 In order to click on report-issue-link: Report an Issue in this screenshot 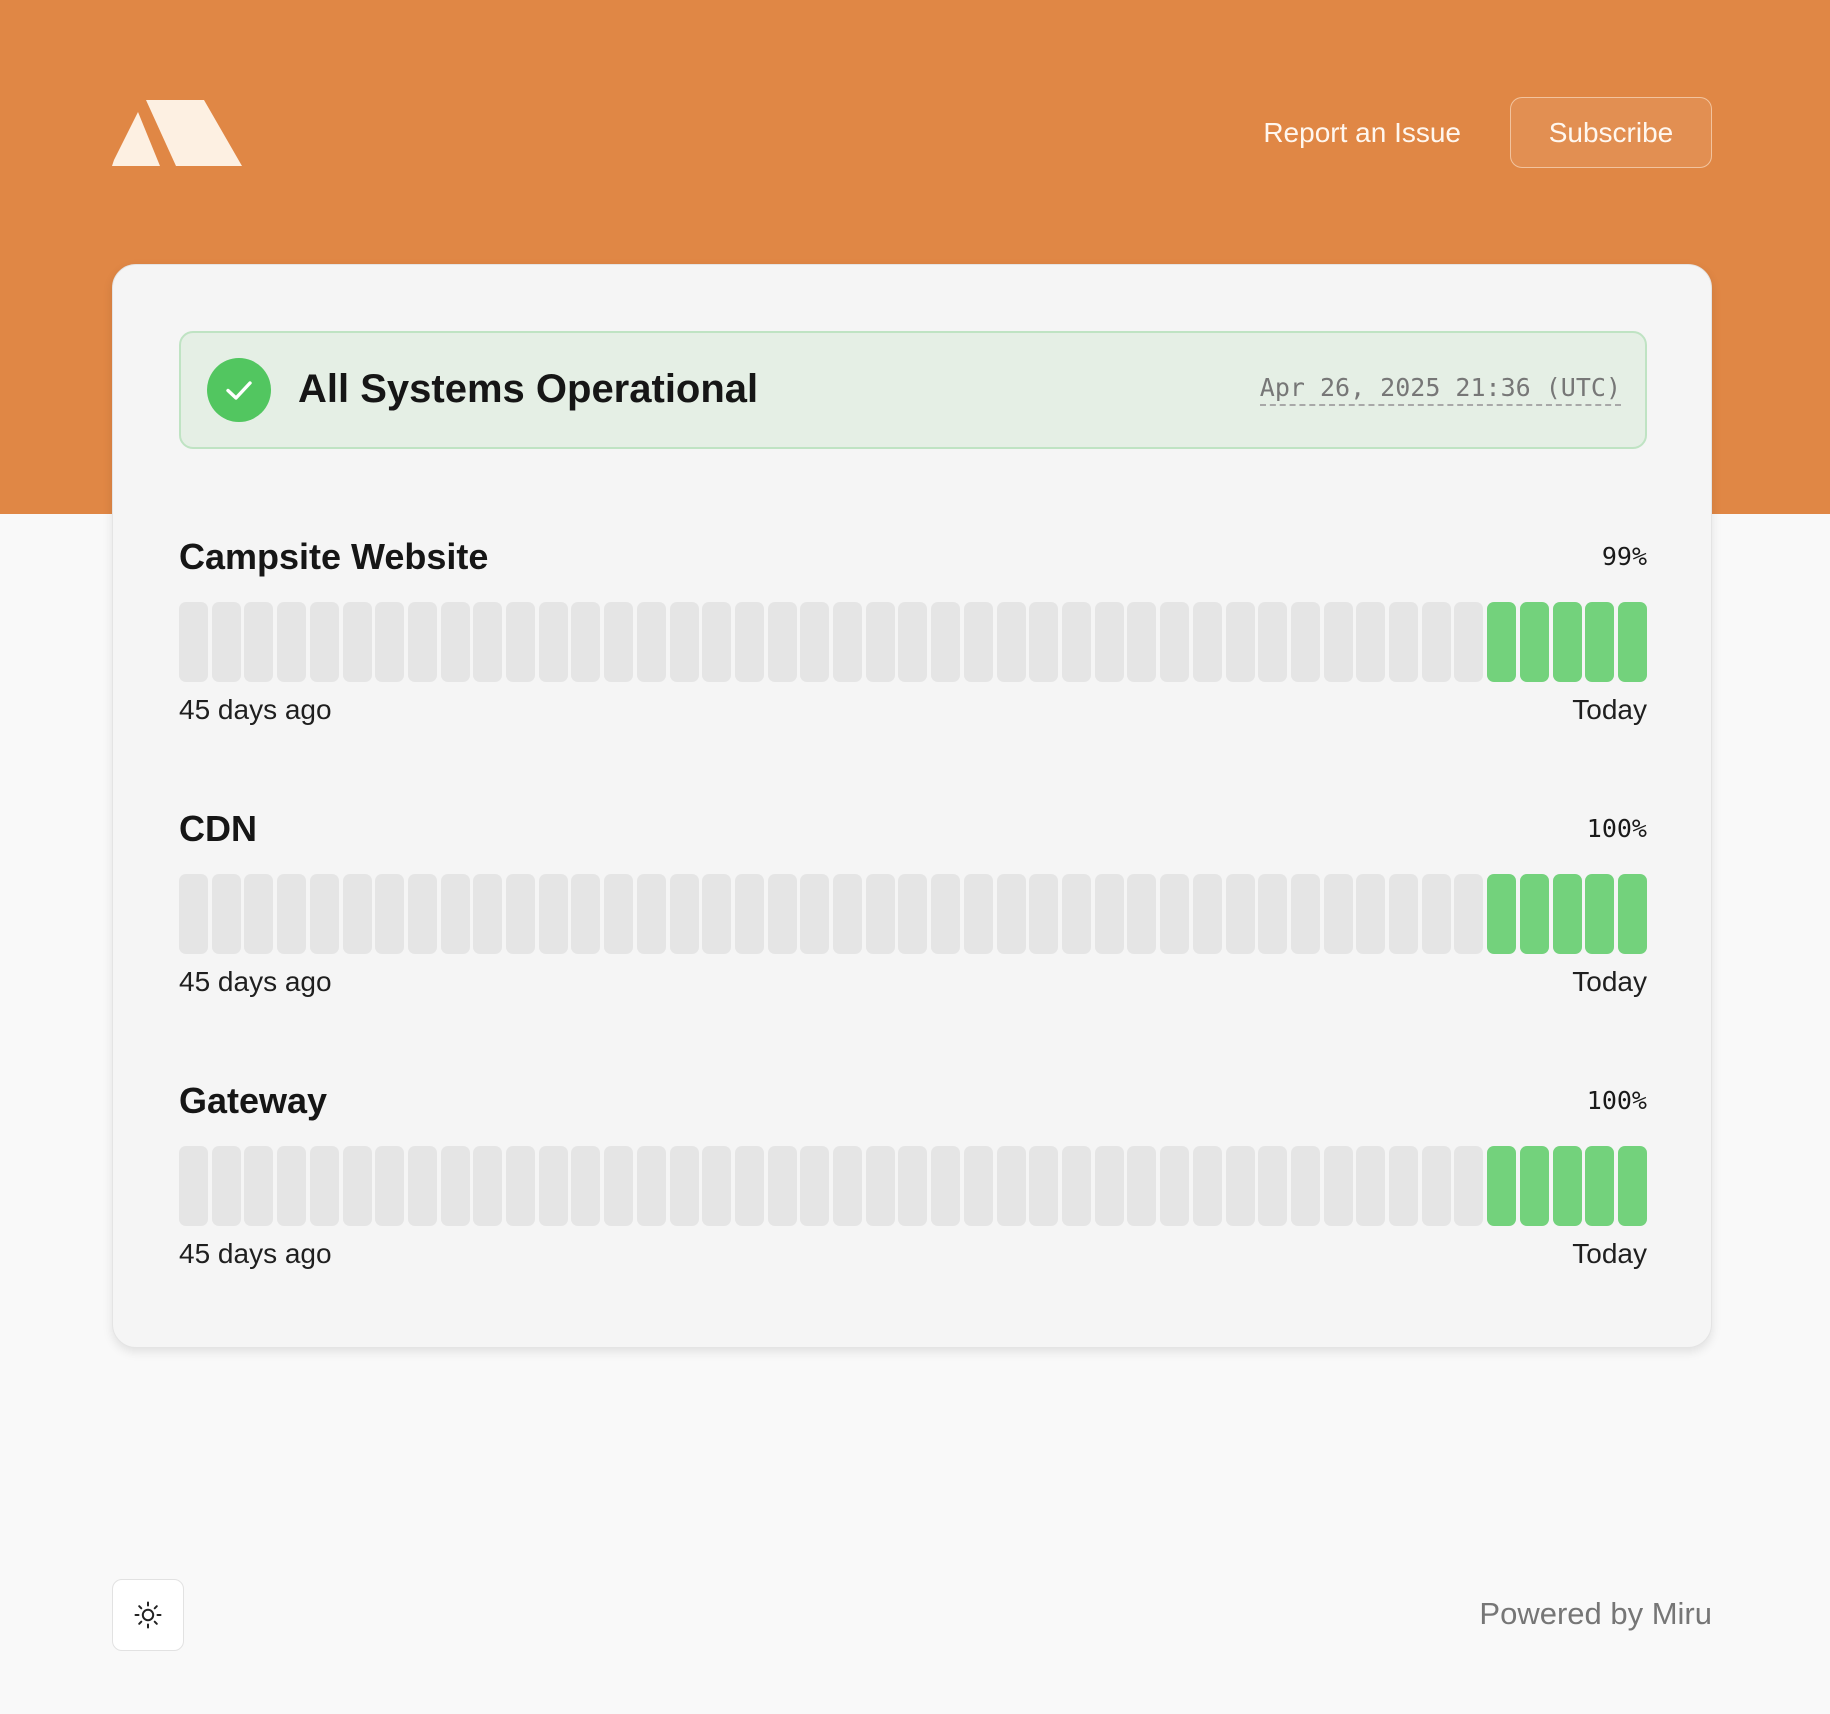, I will do `click(1362, 133)`.